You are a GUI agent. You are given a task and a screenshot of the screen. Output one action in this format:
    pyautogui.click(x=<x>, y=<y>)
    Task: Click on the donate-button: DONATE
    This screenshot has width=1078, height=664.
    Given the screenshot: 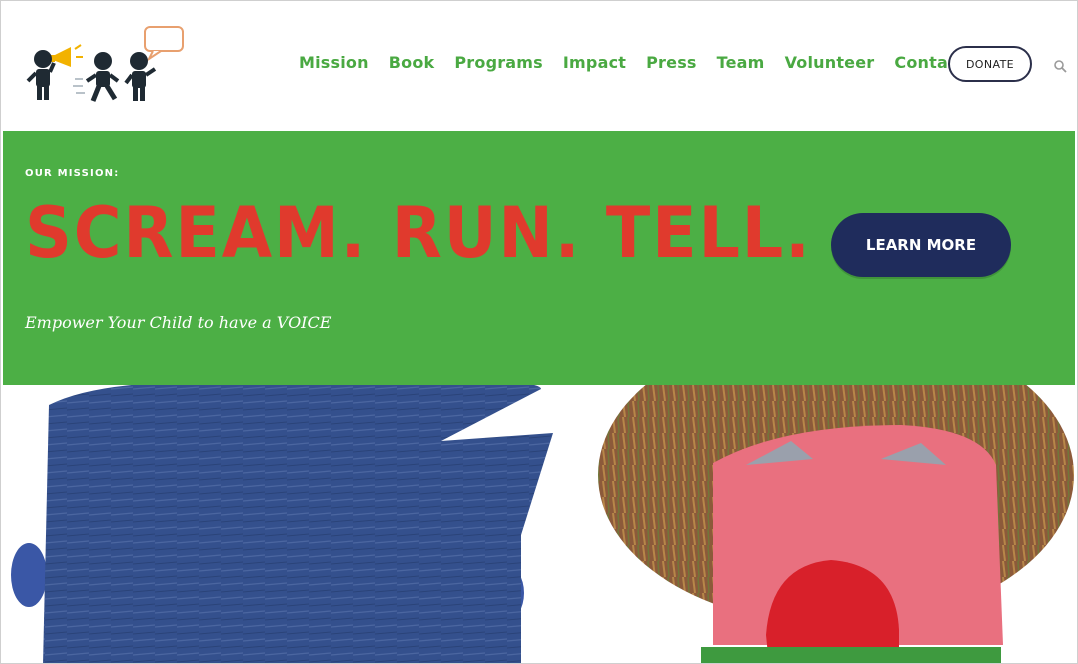 What is the action you would take?
    pyautogui.click(x=990, y=64)
    